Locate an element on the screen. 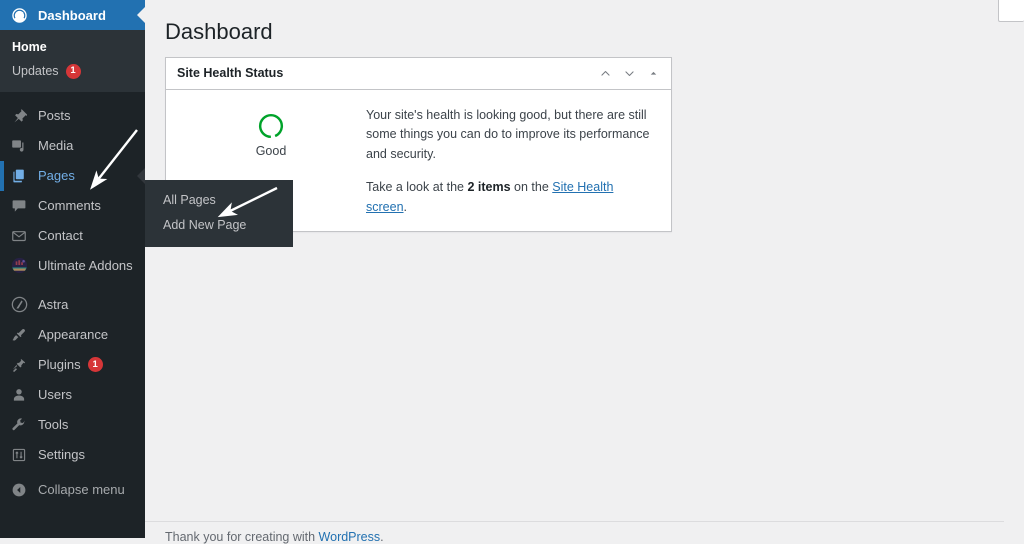 This screenshot has height=544, width=1024. sidebar-item-appearance: Appearance is located at coordinates (72, 335).